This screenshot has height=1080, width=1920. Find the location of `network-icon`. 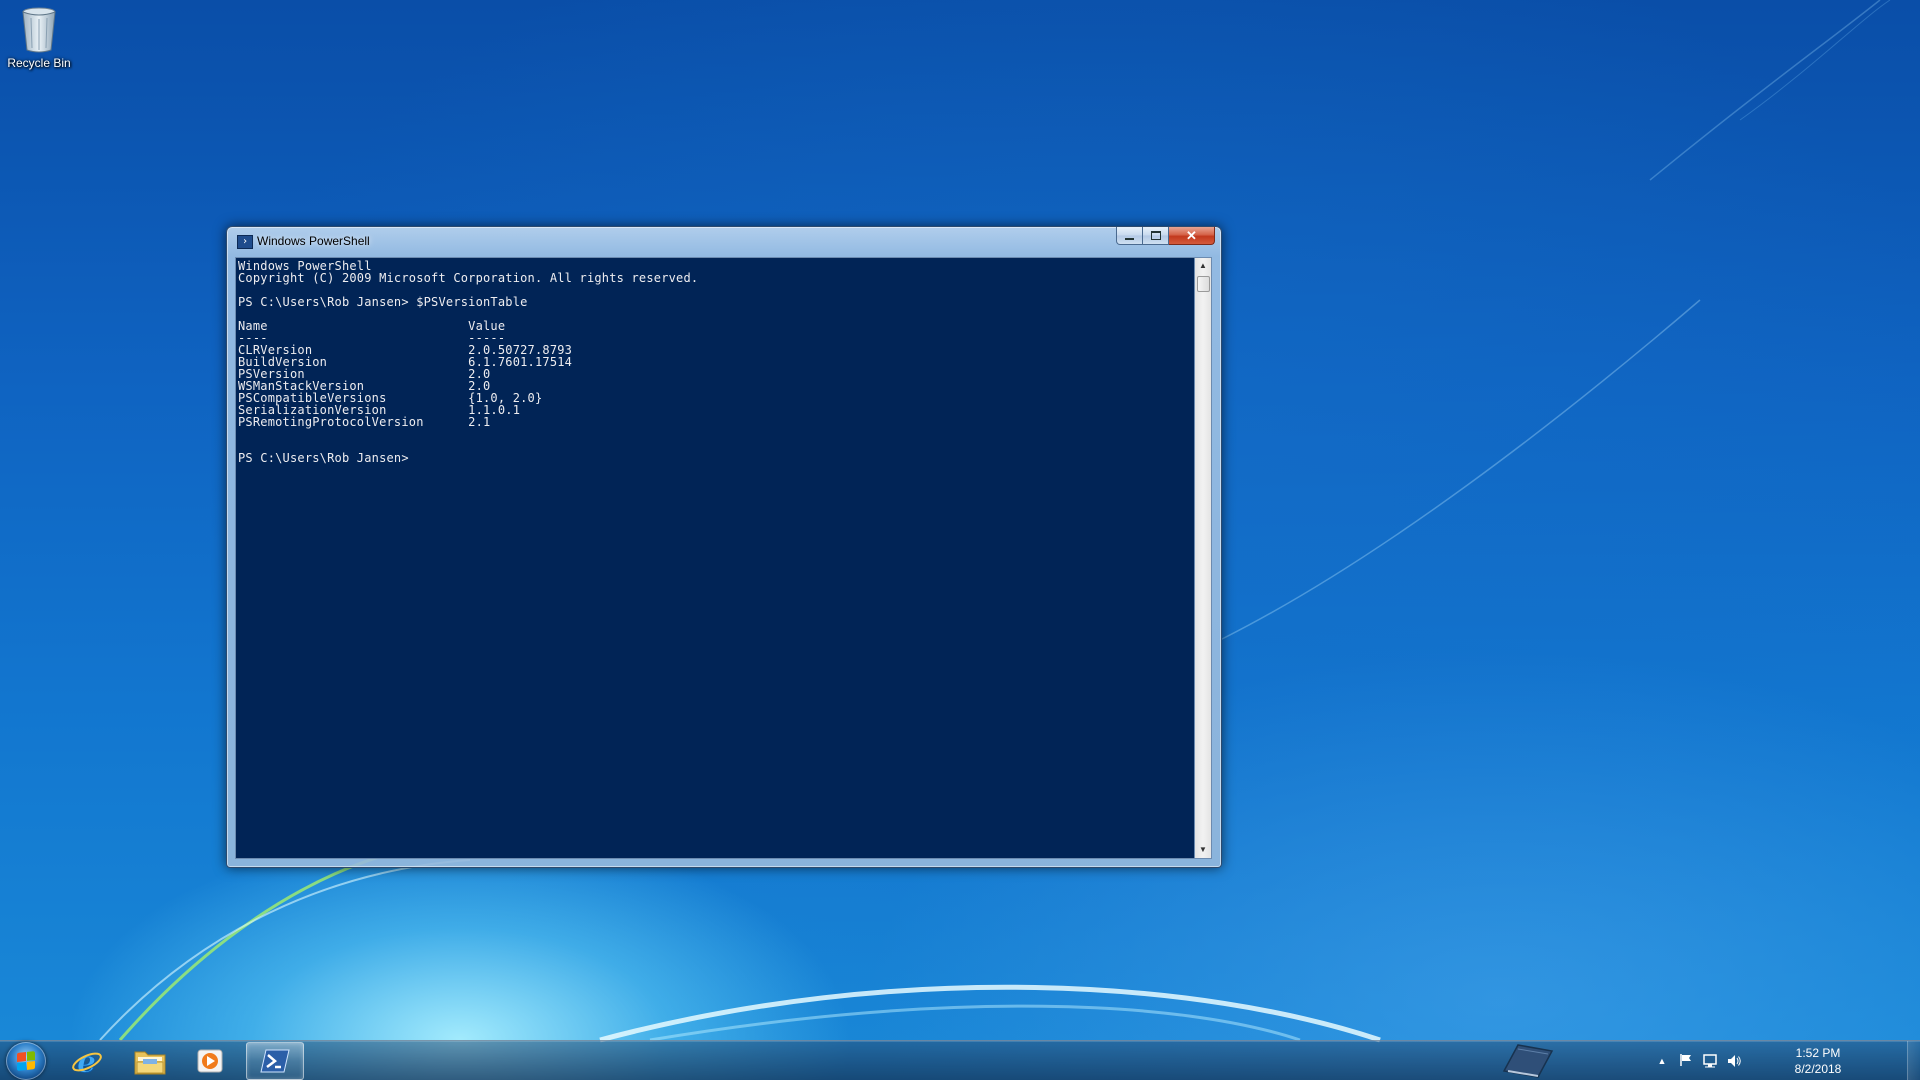

network-icon is located at coordinates (1710, 1061).